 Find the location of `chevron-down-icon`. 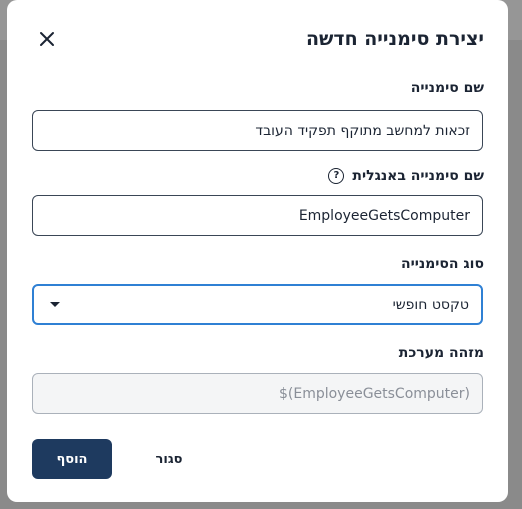

chevron-down-icon is located at coordinates (55, 304).